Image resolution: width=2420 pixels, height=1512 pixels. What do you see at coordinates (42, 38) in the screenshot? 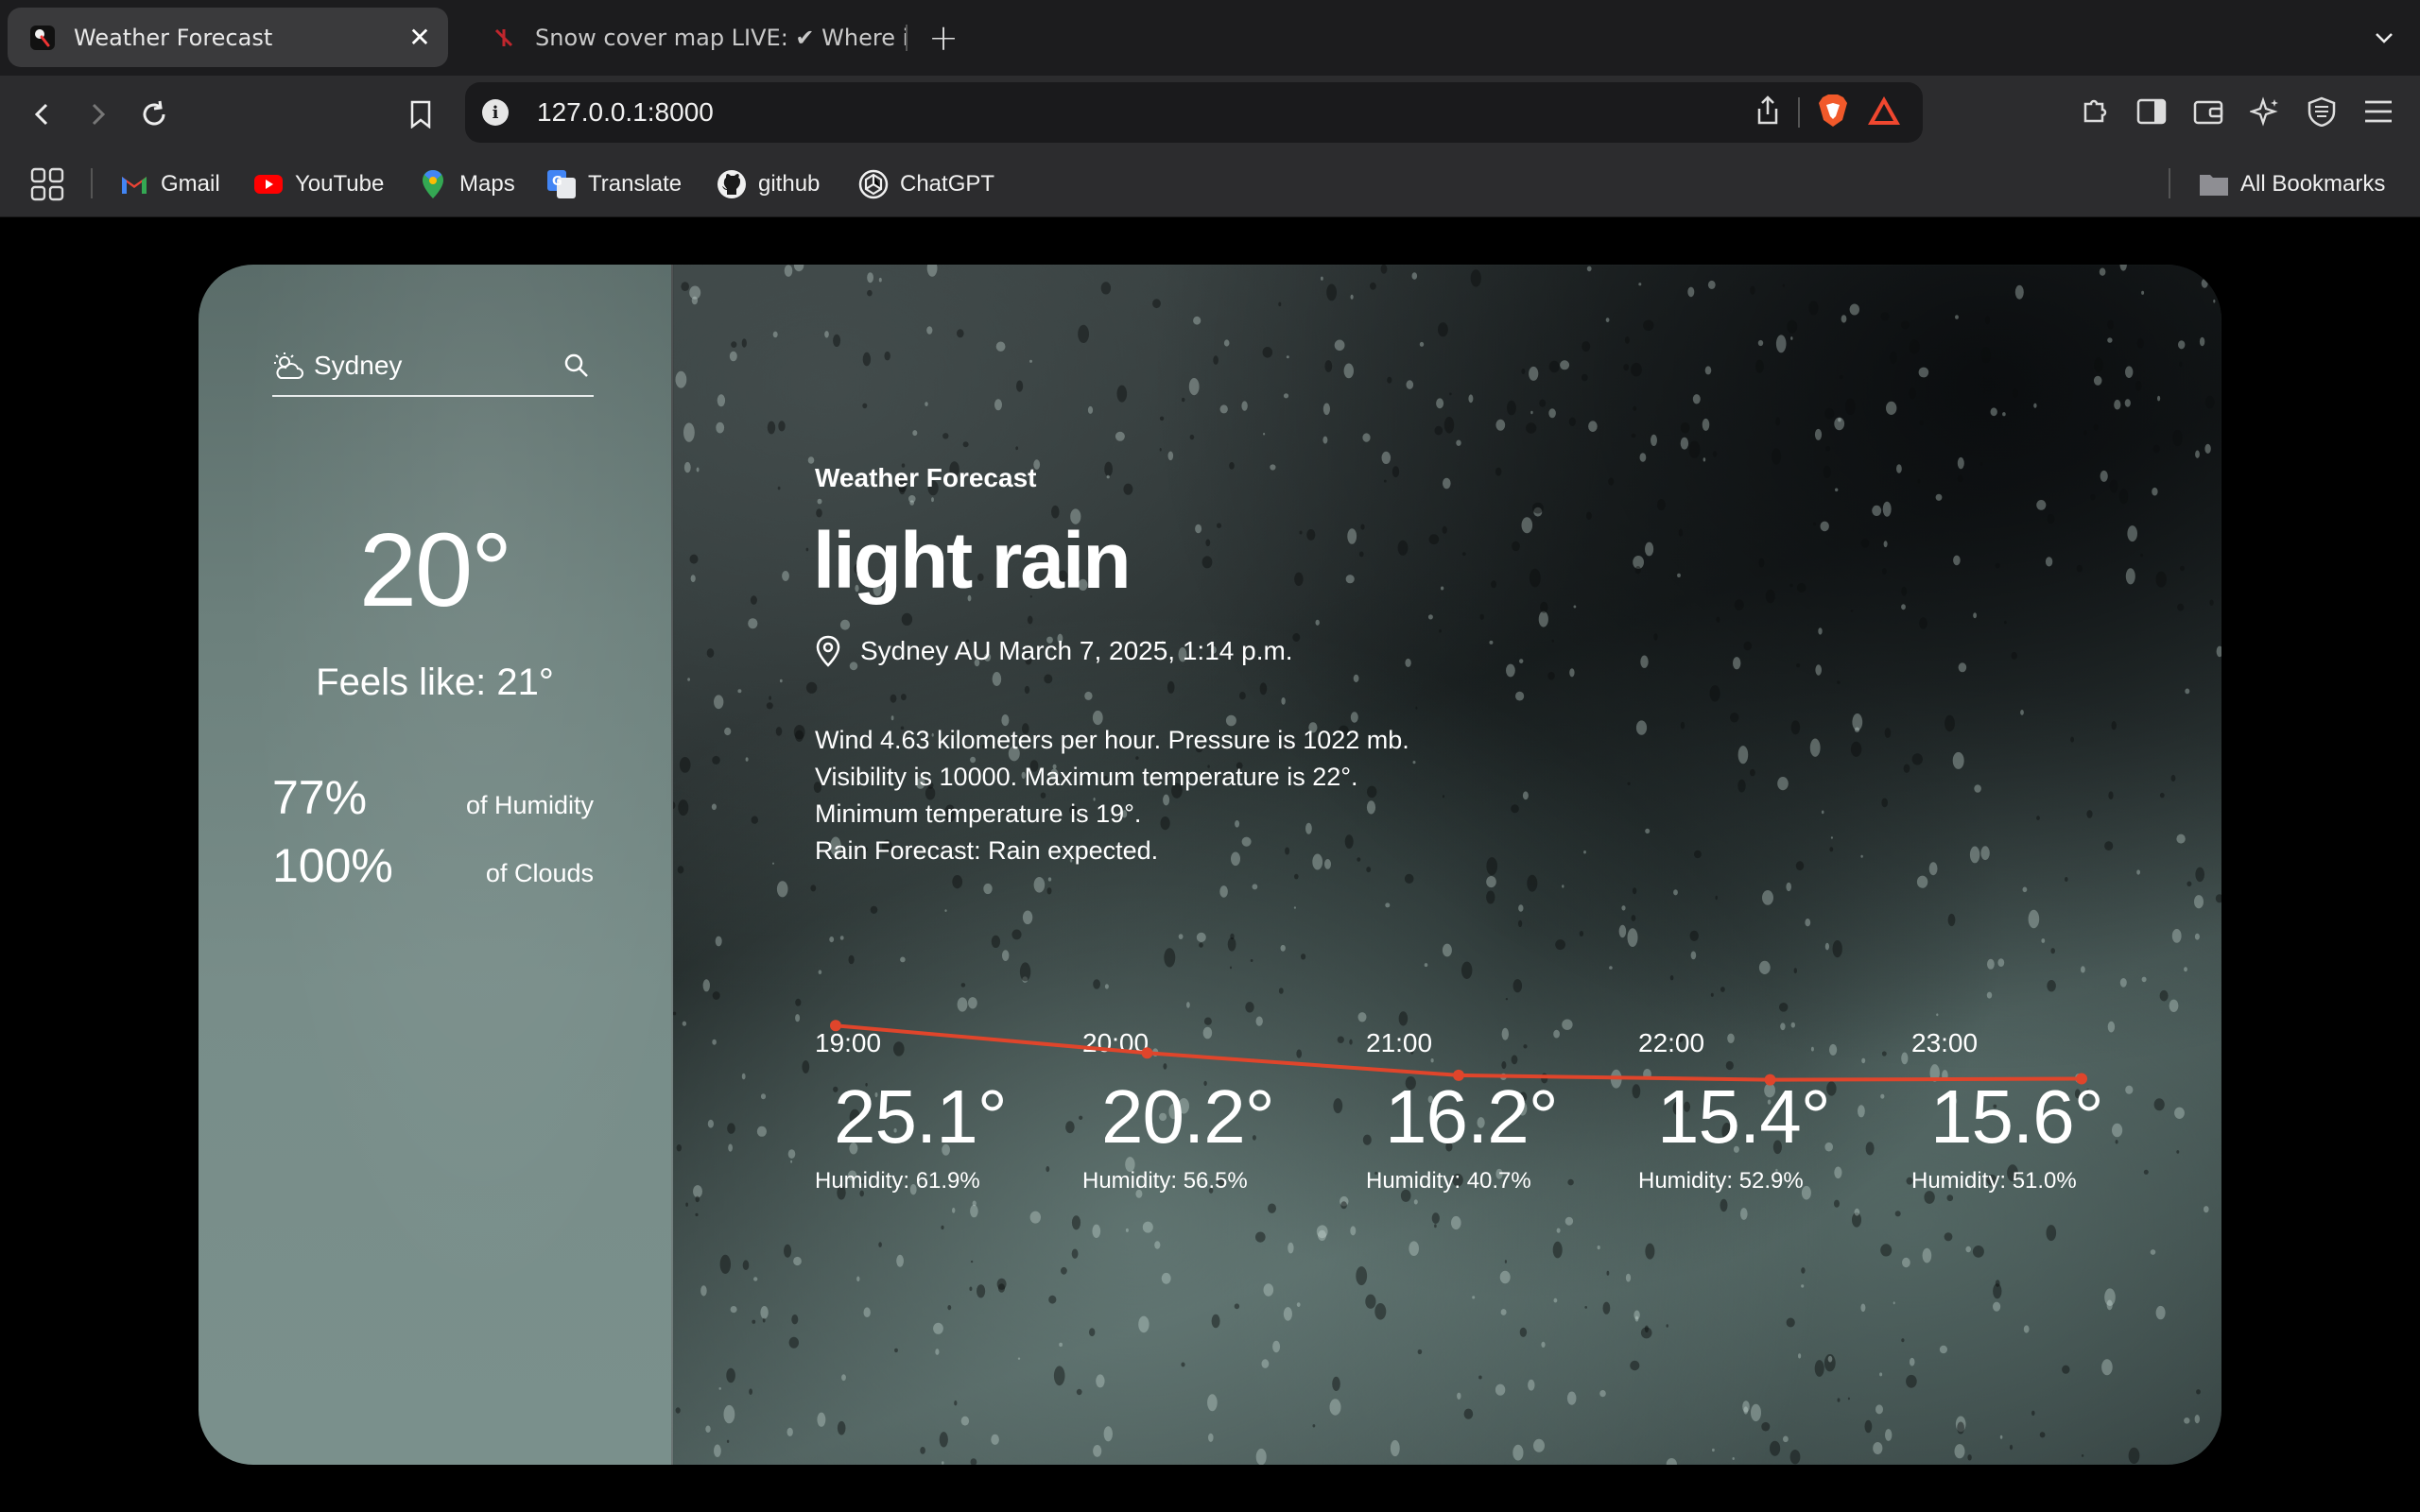
I see `weather-favicon-icon` at bounding box center [42, 38].